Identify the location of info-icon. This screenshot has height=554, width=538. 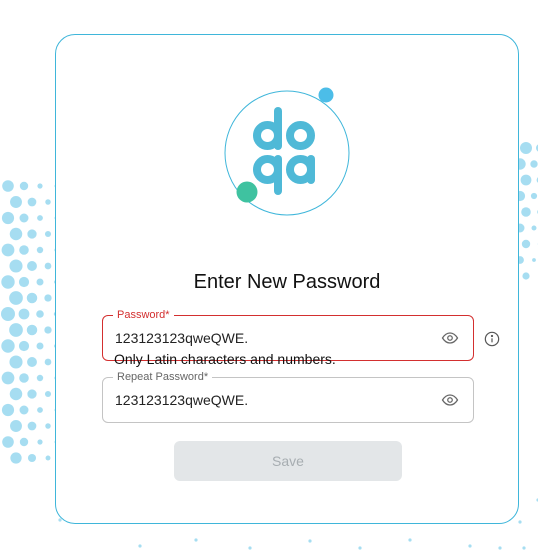
(492, 339).